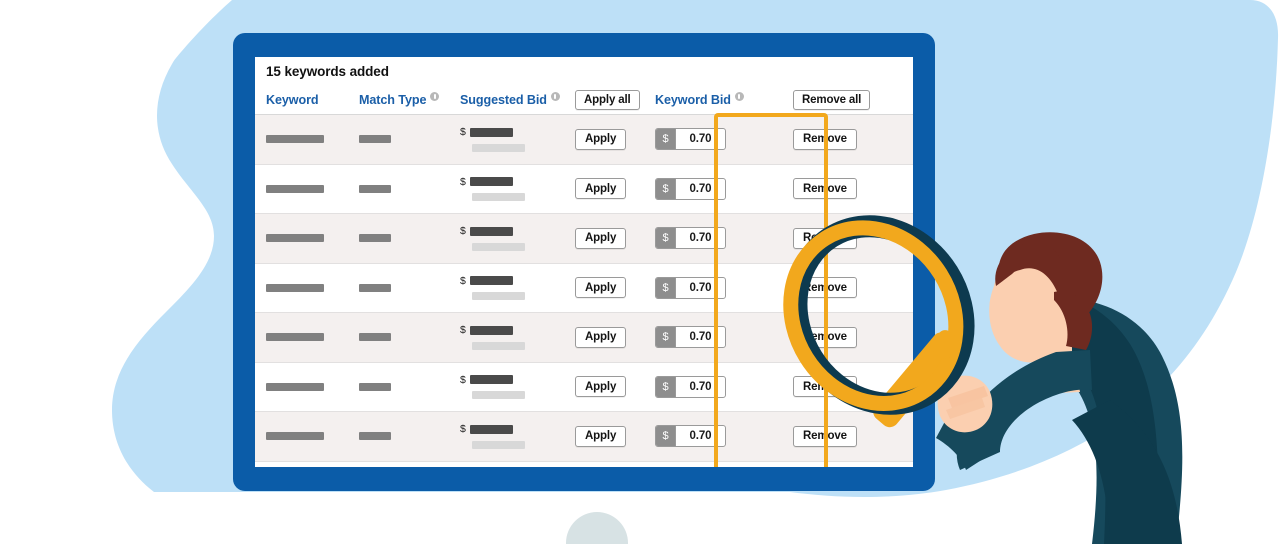 Image resolution: width=1280 pixels, height=544 pixels. What do you see at coordinates (607, 99) in the screenshot?
I see `apply-all-button: Apply all` at bounding box center [607, 99].